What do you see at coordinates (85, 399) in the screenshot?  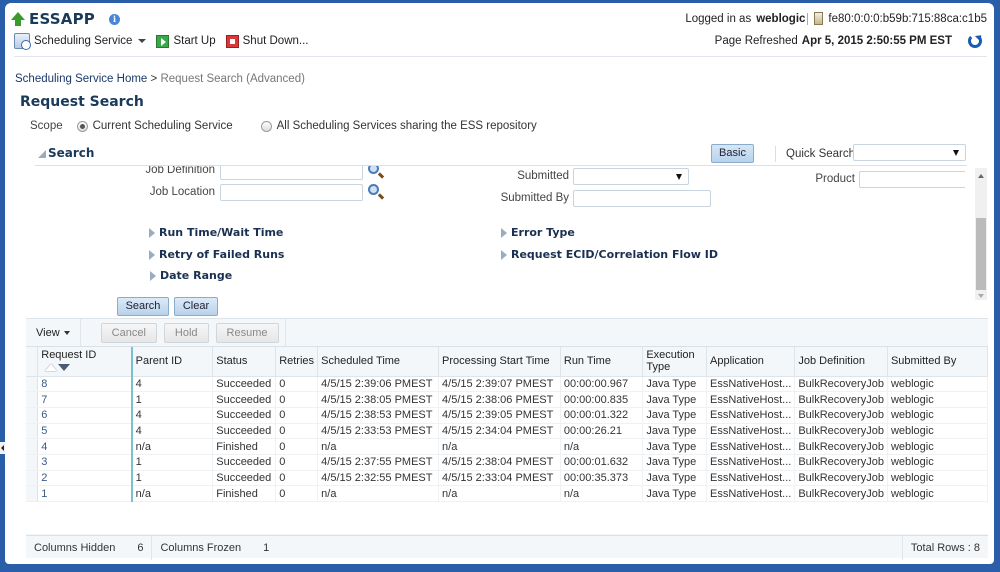 I see `cell-request-id: 7` at bounding box center [85, 399].